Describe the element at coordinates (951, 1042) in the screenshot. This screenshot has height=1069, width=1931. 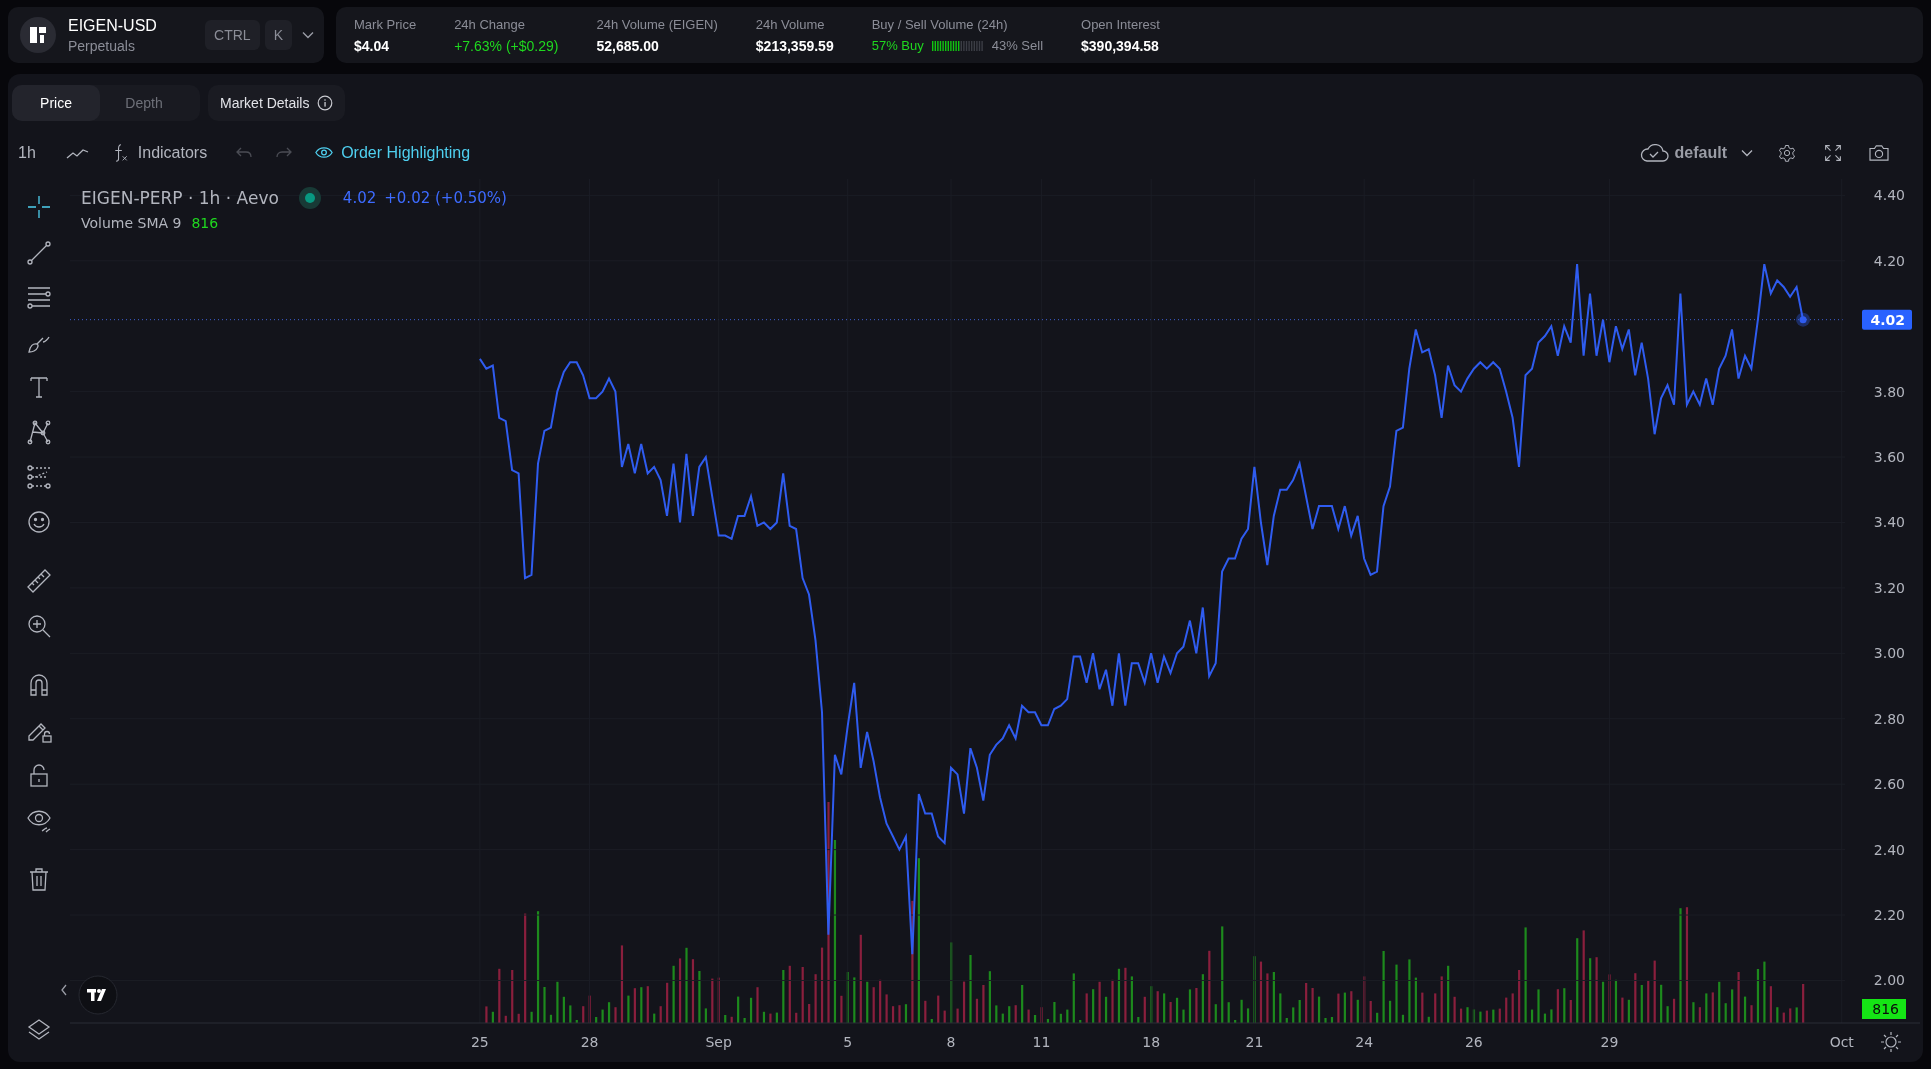
I see `time-axis-label: 8` at that location.